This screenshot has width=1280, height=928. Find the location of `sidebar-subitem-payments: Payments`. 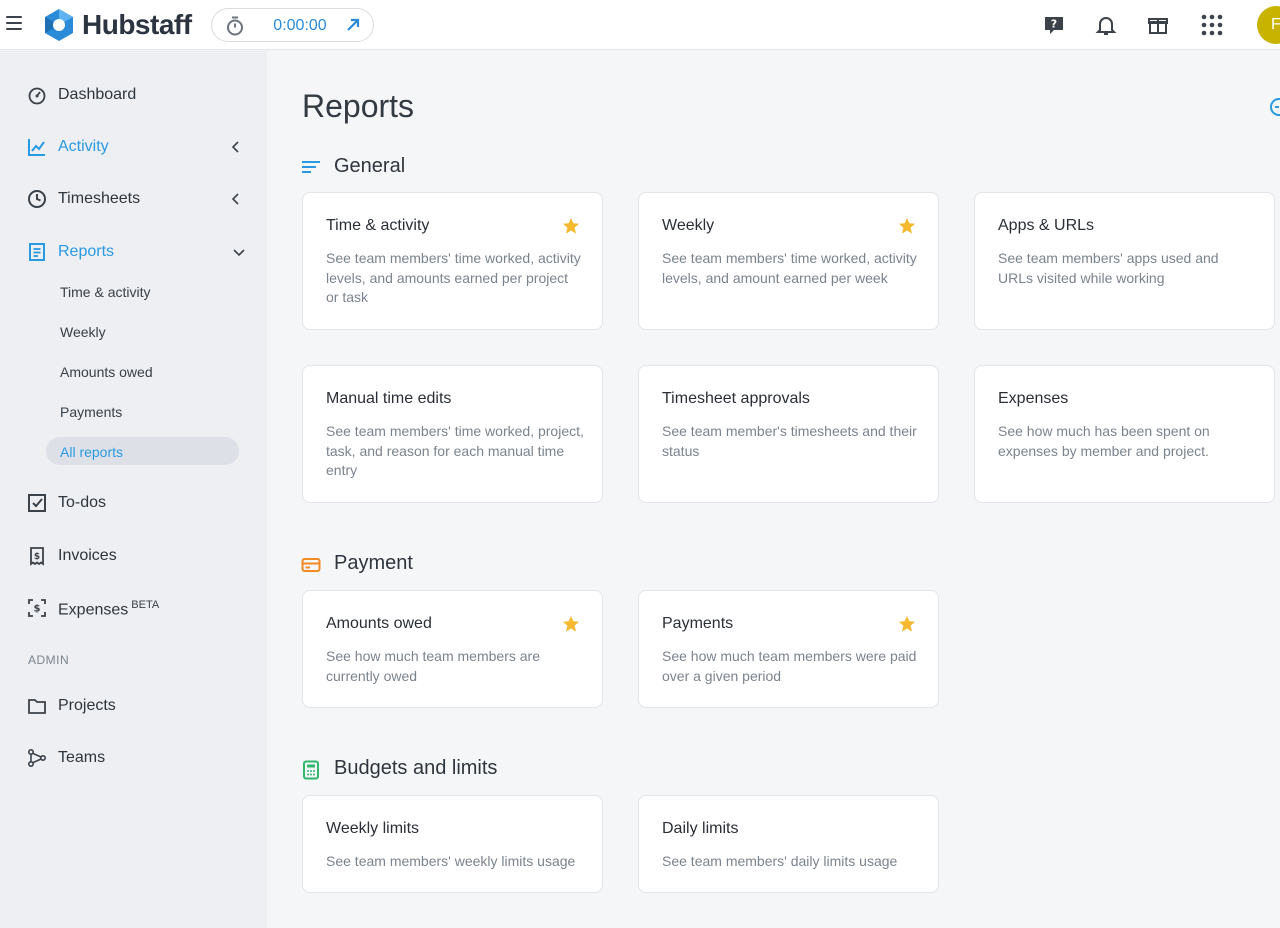

sidebar-subitem-payments: Payments is located at coordinates (142, 411).